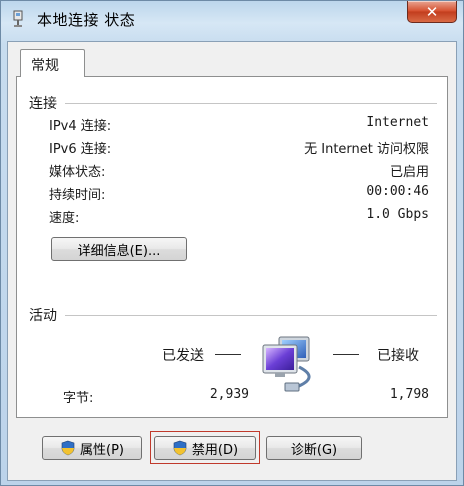 The height and width of the screenshot is (486, 464). I want to click on row-value-ipv6: 无 Internet 访问权限, so click(366, 149).